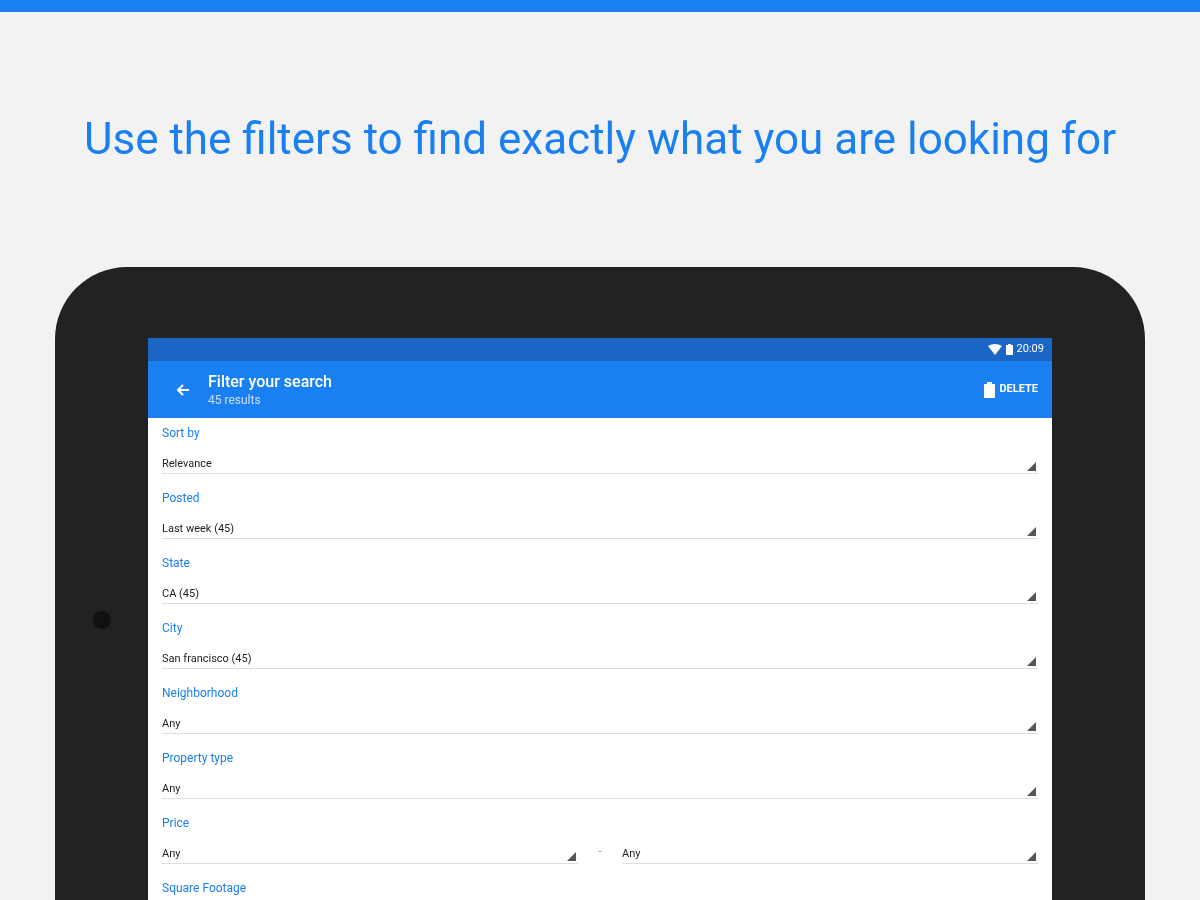 The width and height of the screenshot is (1200, 900). What do you see at coordinates (1011, 389) in the screenshot?
I see `delete-button: DELETE` at bounding box center [1011, 389].